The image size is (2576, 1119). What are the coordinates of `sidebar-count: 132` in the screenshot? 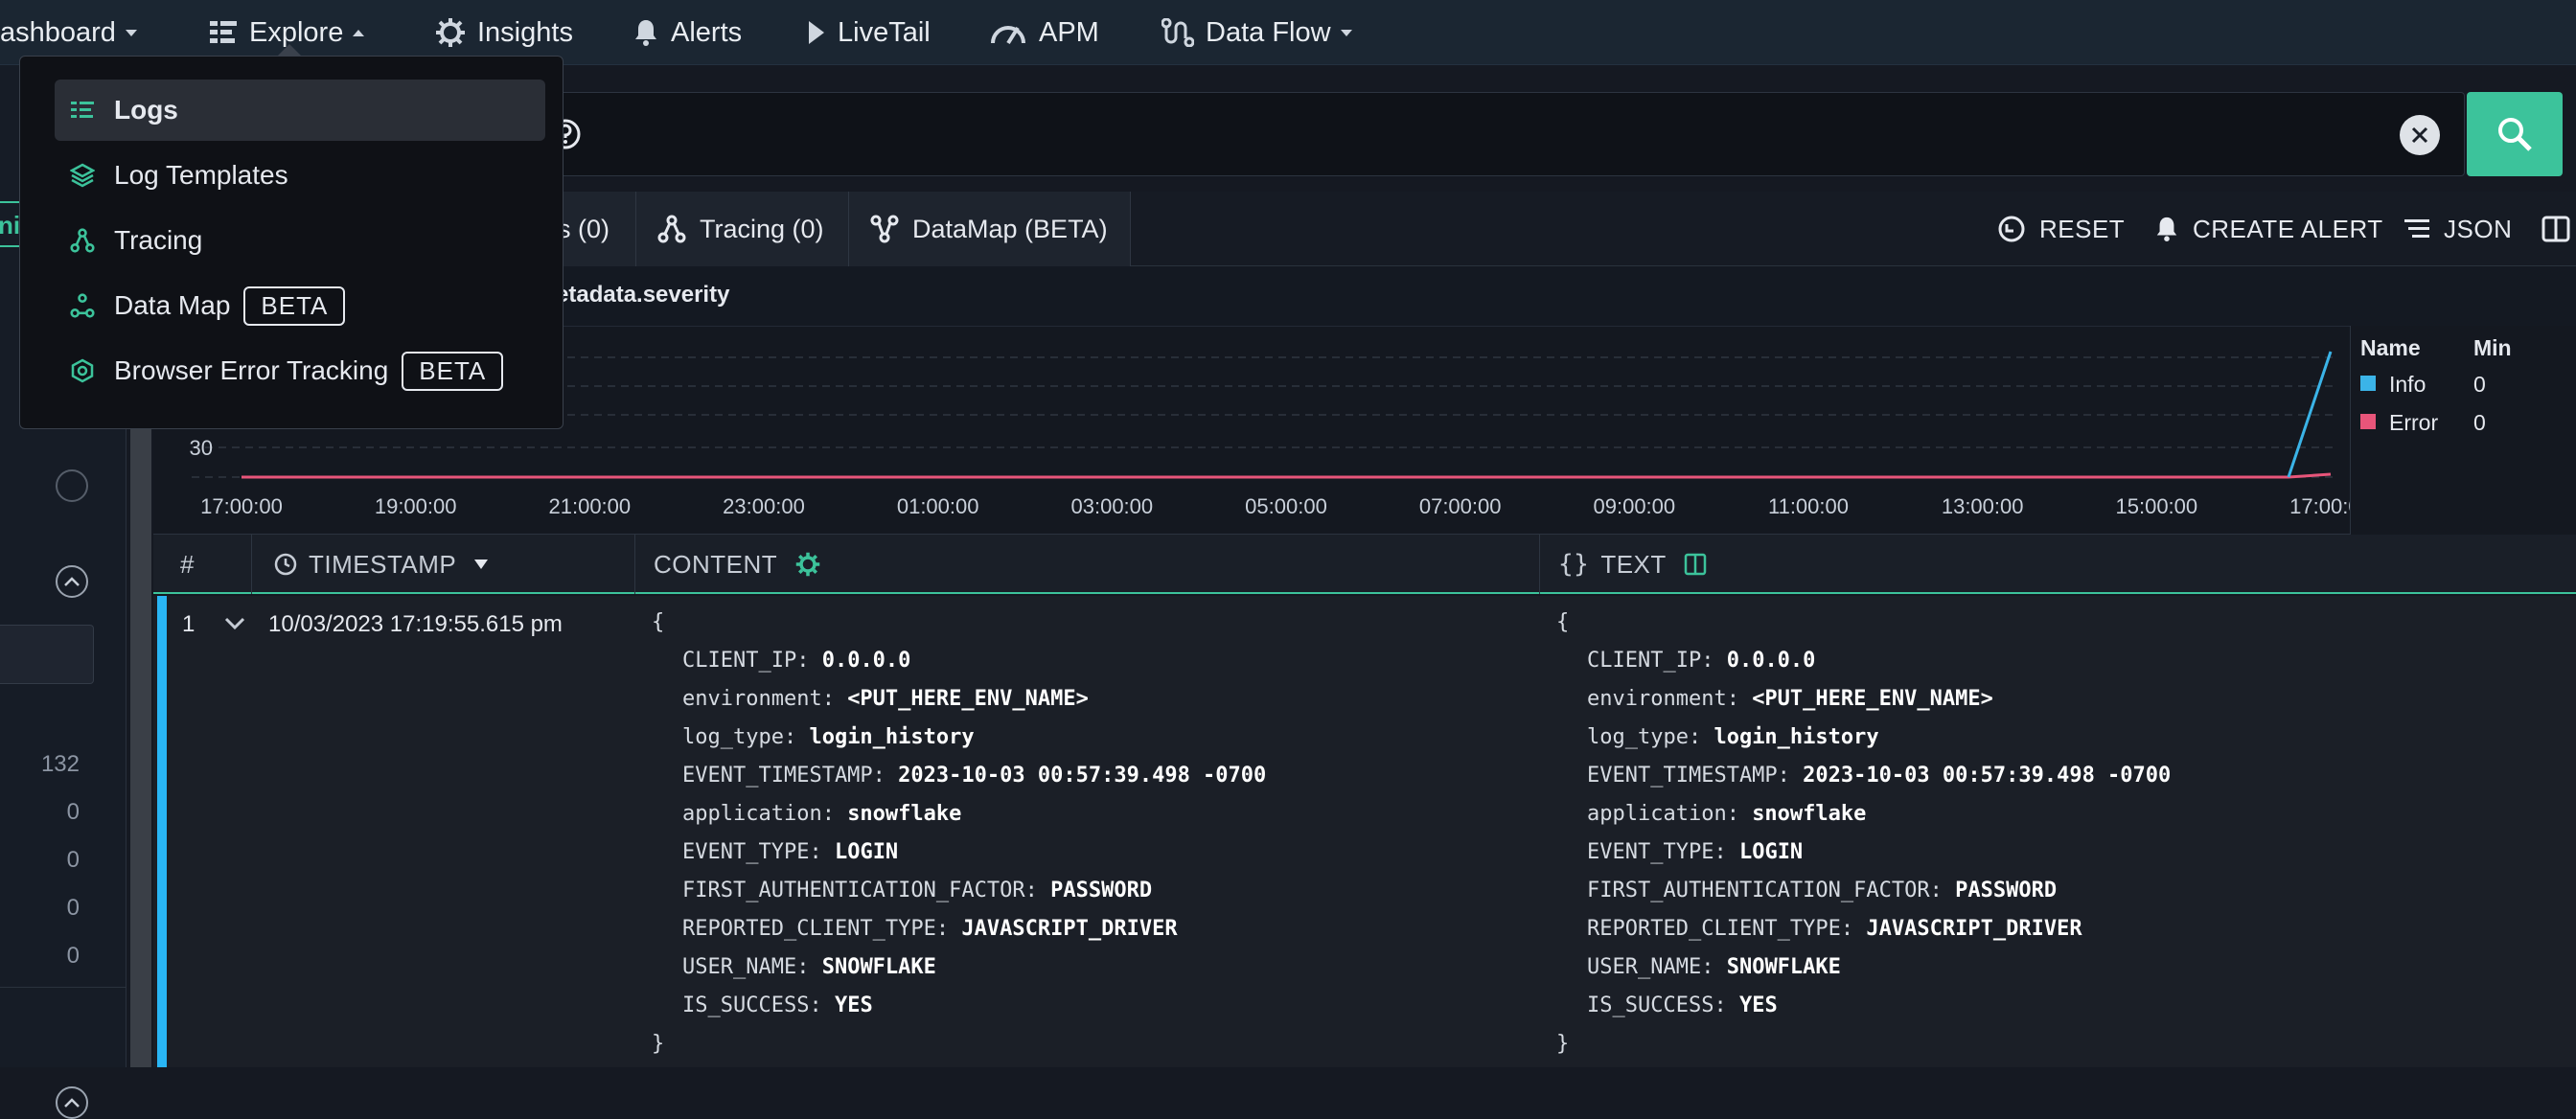 It's located at (60, 764).